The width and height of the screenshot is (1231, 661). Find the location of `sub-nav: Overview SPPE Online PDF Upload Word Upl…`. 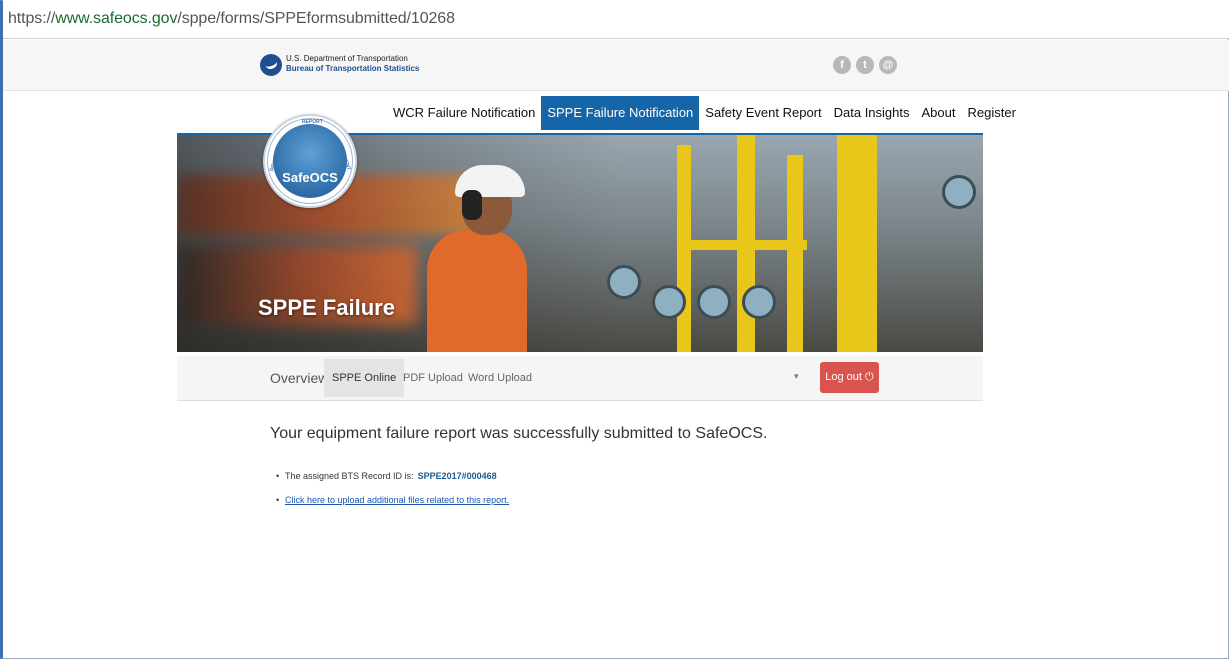

sub-nav: Overview SPPE Online PDF Upload Word Upl… is located at coordinates (580, 378).